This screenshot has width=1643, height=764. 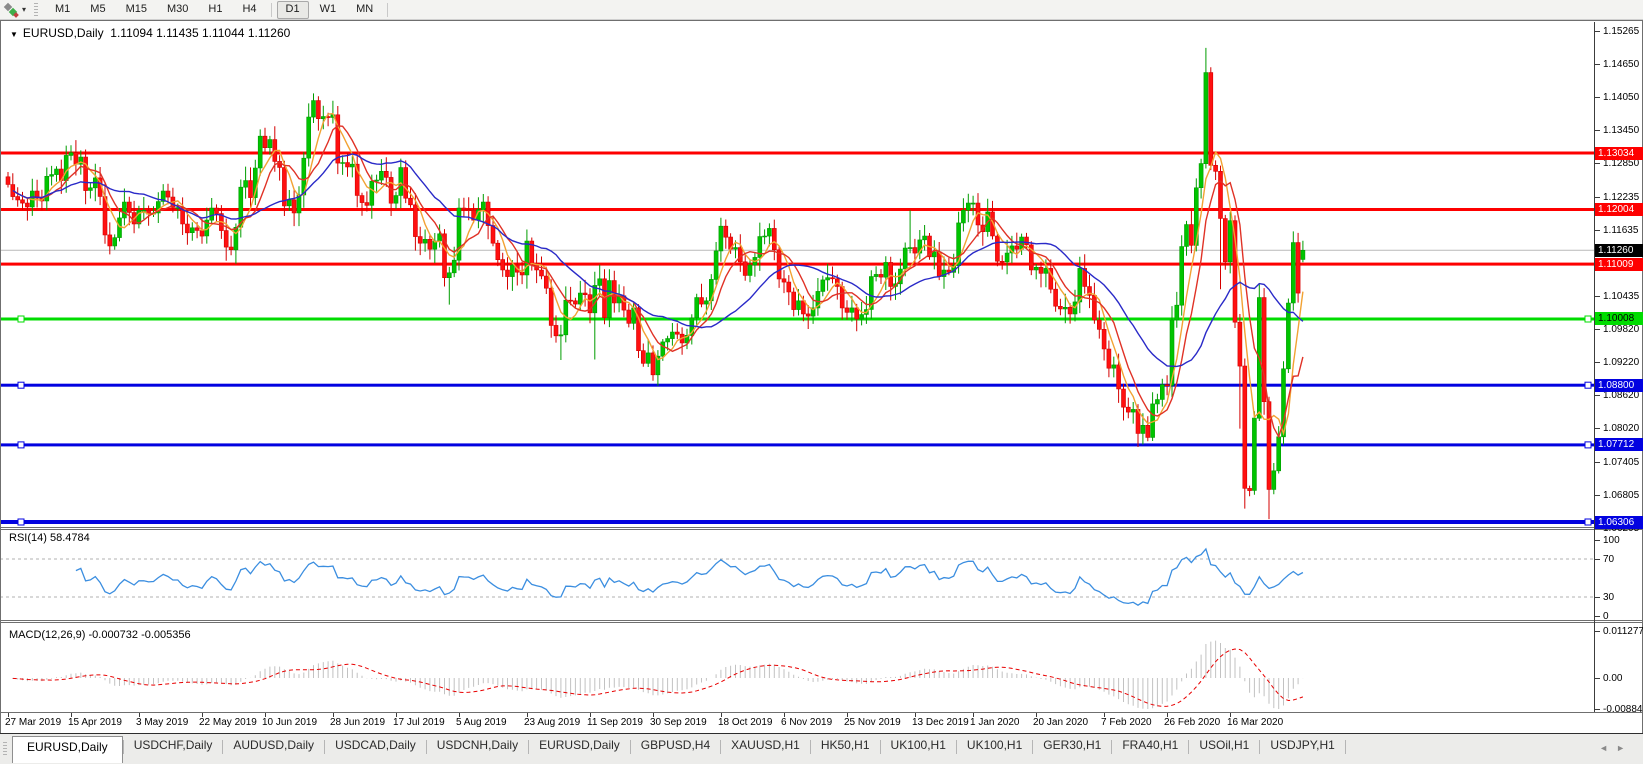 I want to click on tab-usdcnh-daily: USDCNH,Daily, so click(x=477, y=746).